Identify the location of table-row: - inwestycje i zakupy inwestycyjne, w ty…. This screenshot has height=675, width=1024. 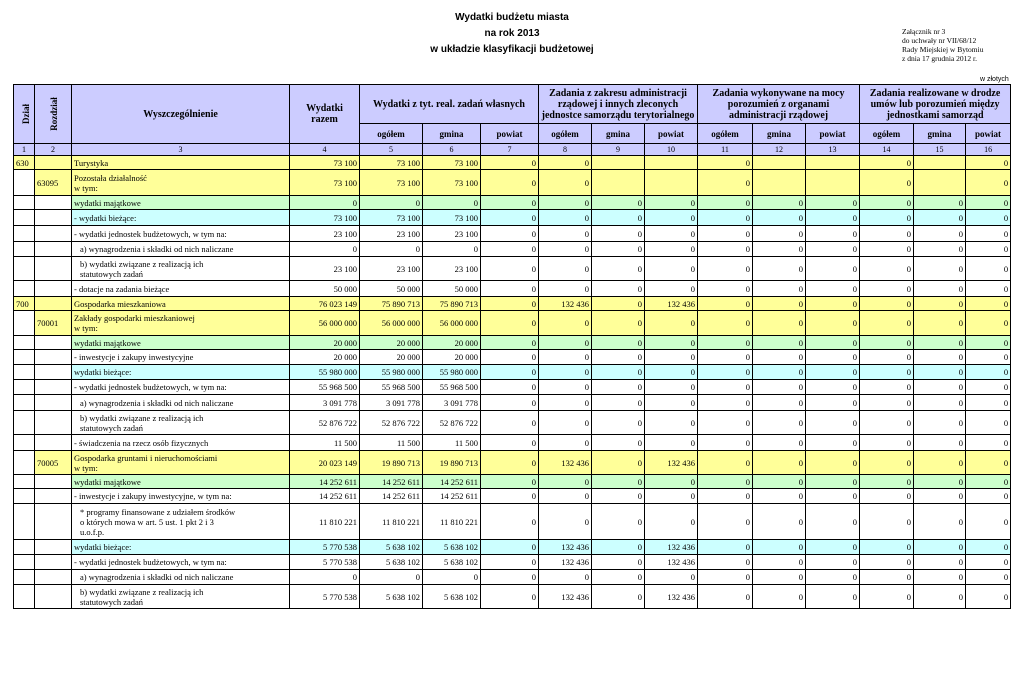
(512, 496).